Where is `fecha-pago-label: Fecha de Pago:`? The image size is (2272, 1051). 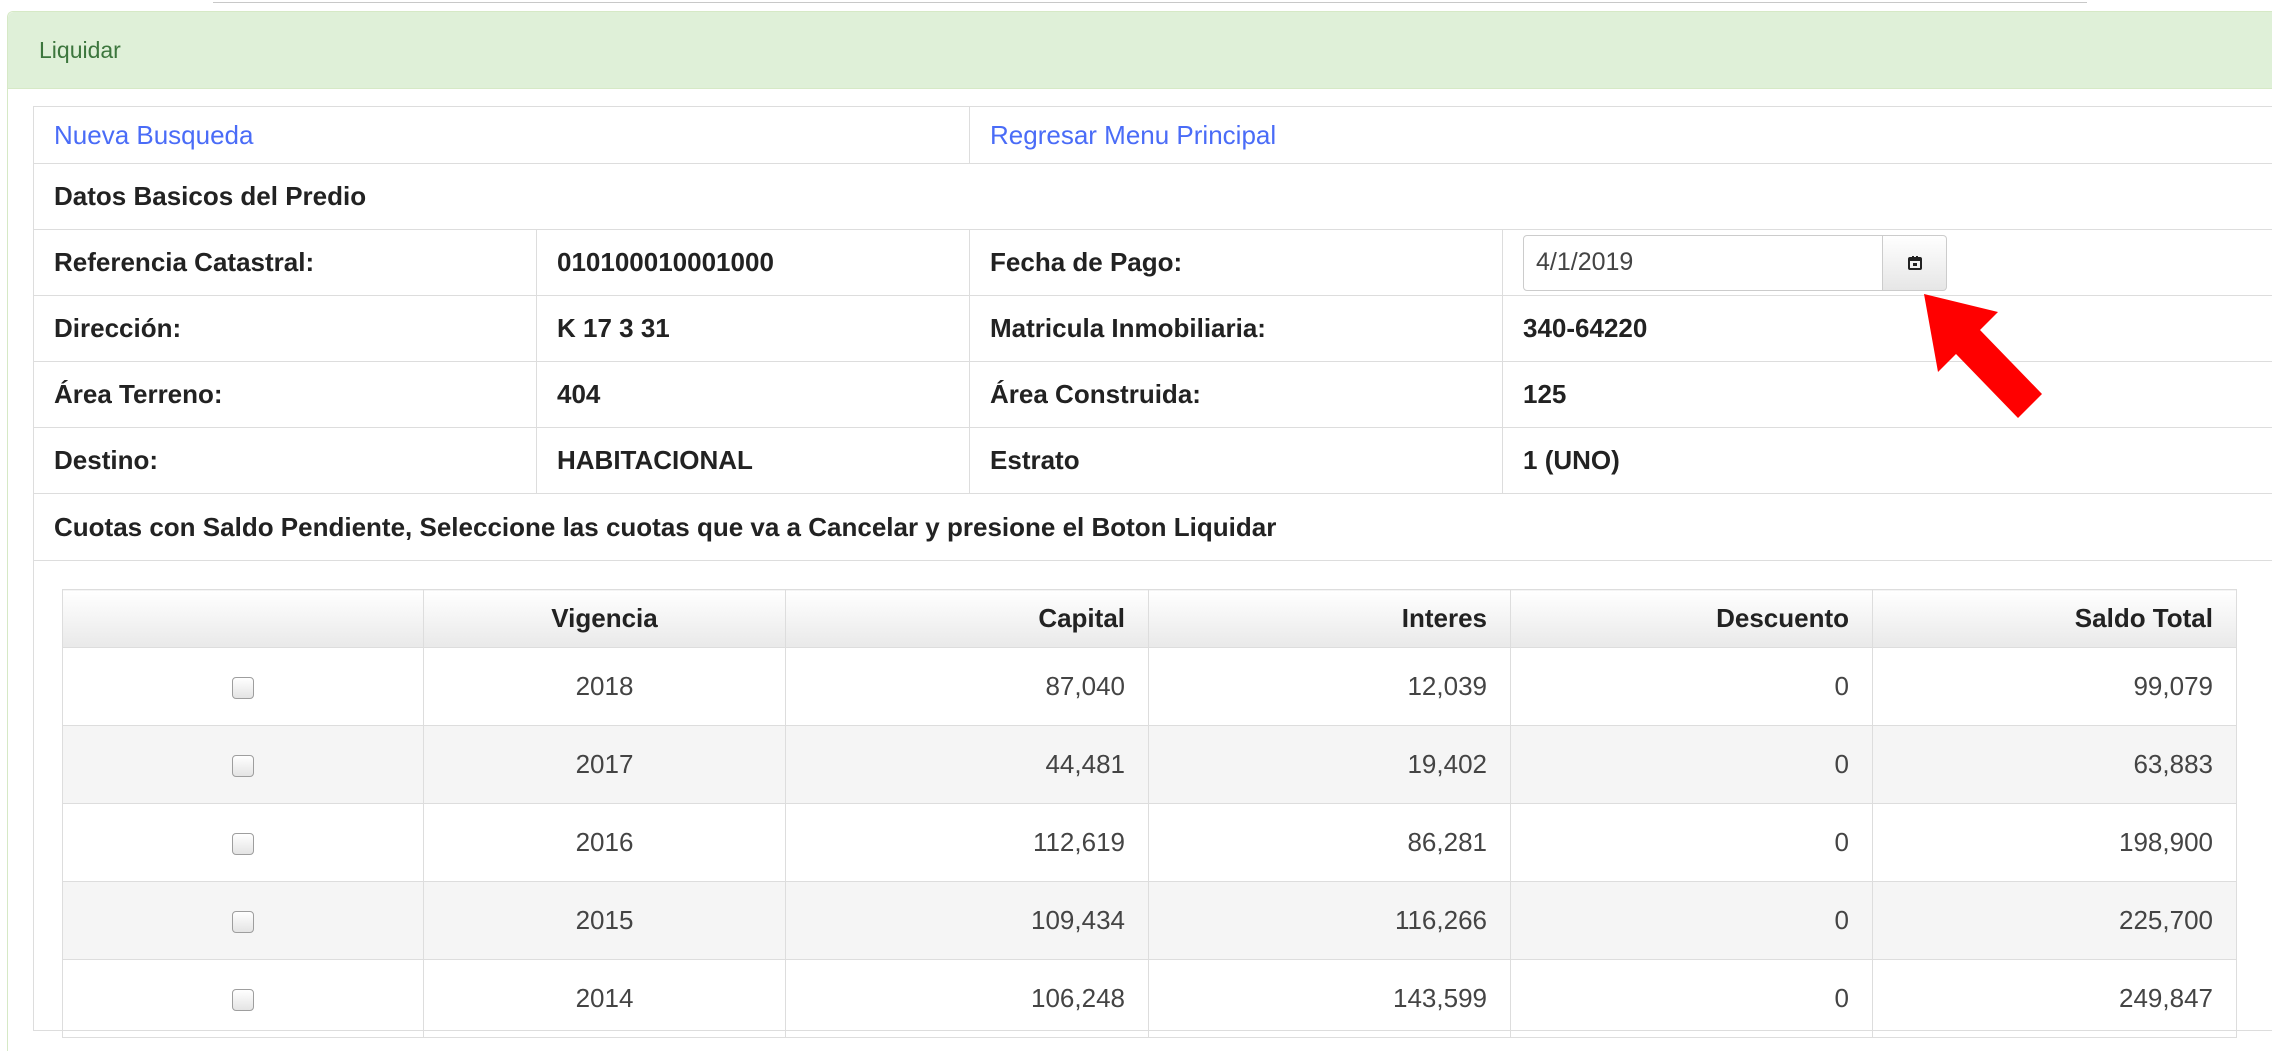 fecha-pago-label: Fecha de Pago: is located at coordinates (1236, 263).